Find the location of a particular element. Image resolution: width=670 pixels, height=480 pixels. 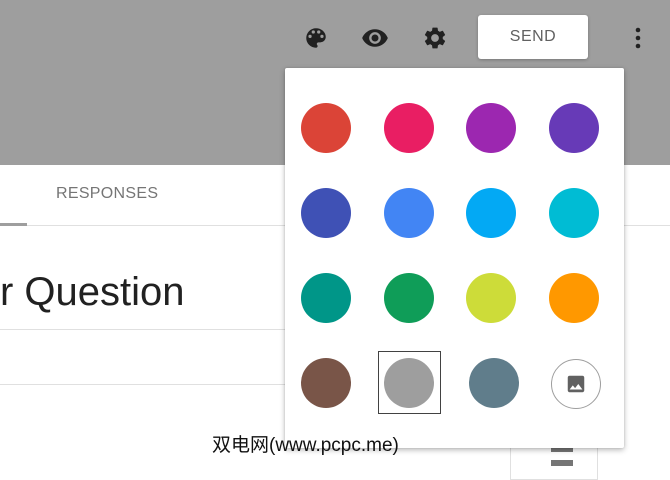

settings-button is located at coordinates (435, 38).